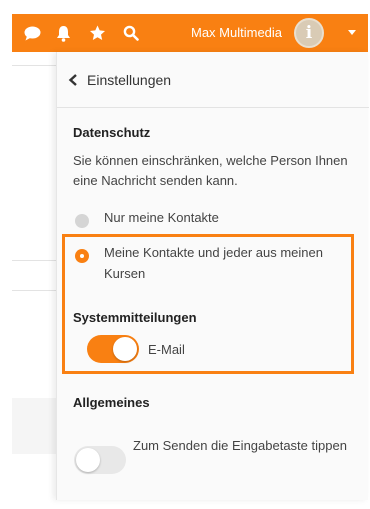 The image size is (370, 509). Describe the element at coordinates (190, 33) in the screenshot. I see `top-navbar: Max Multimedia i` at that location.